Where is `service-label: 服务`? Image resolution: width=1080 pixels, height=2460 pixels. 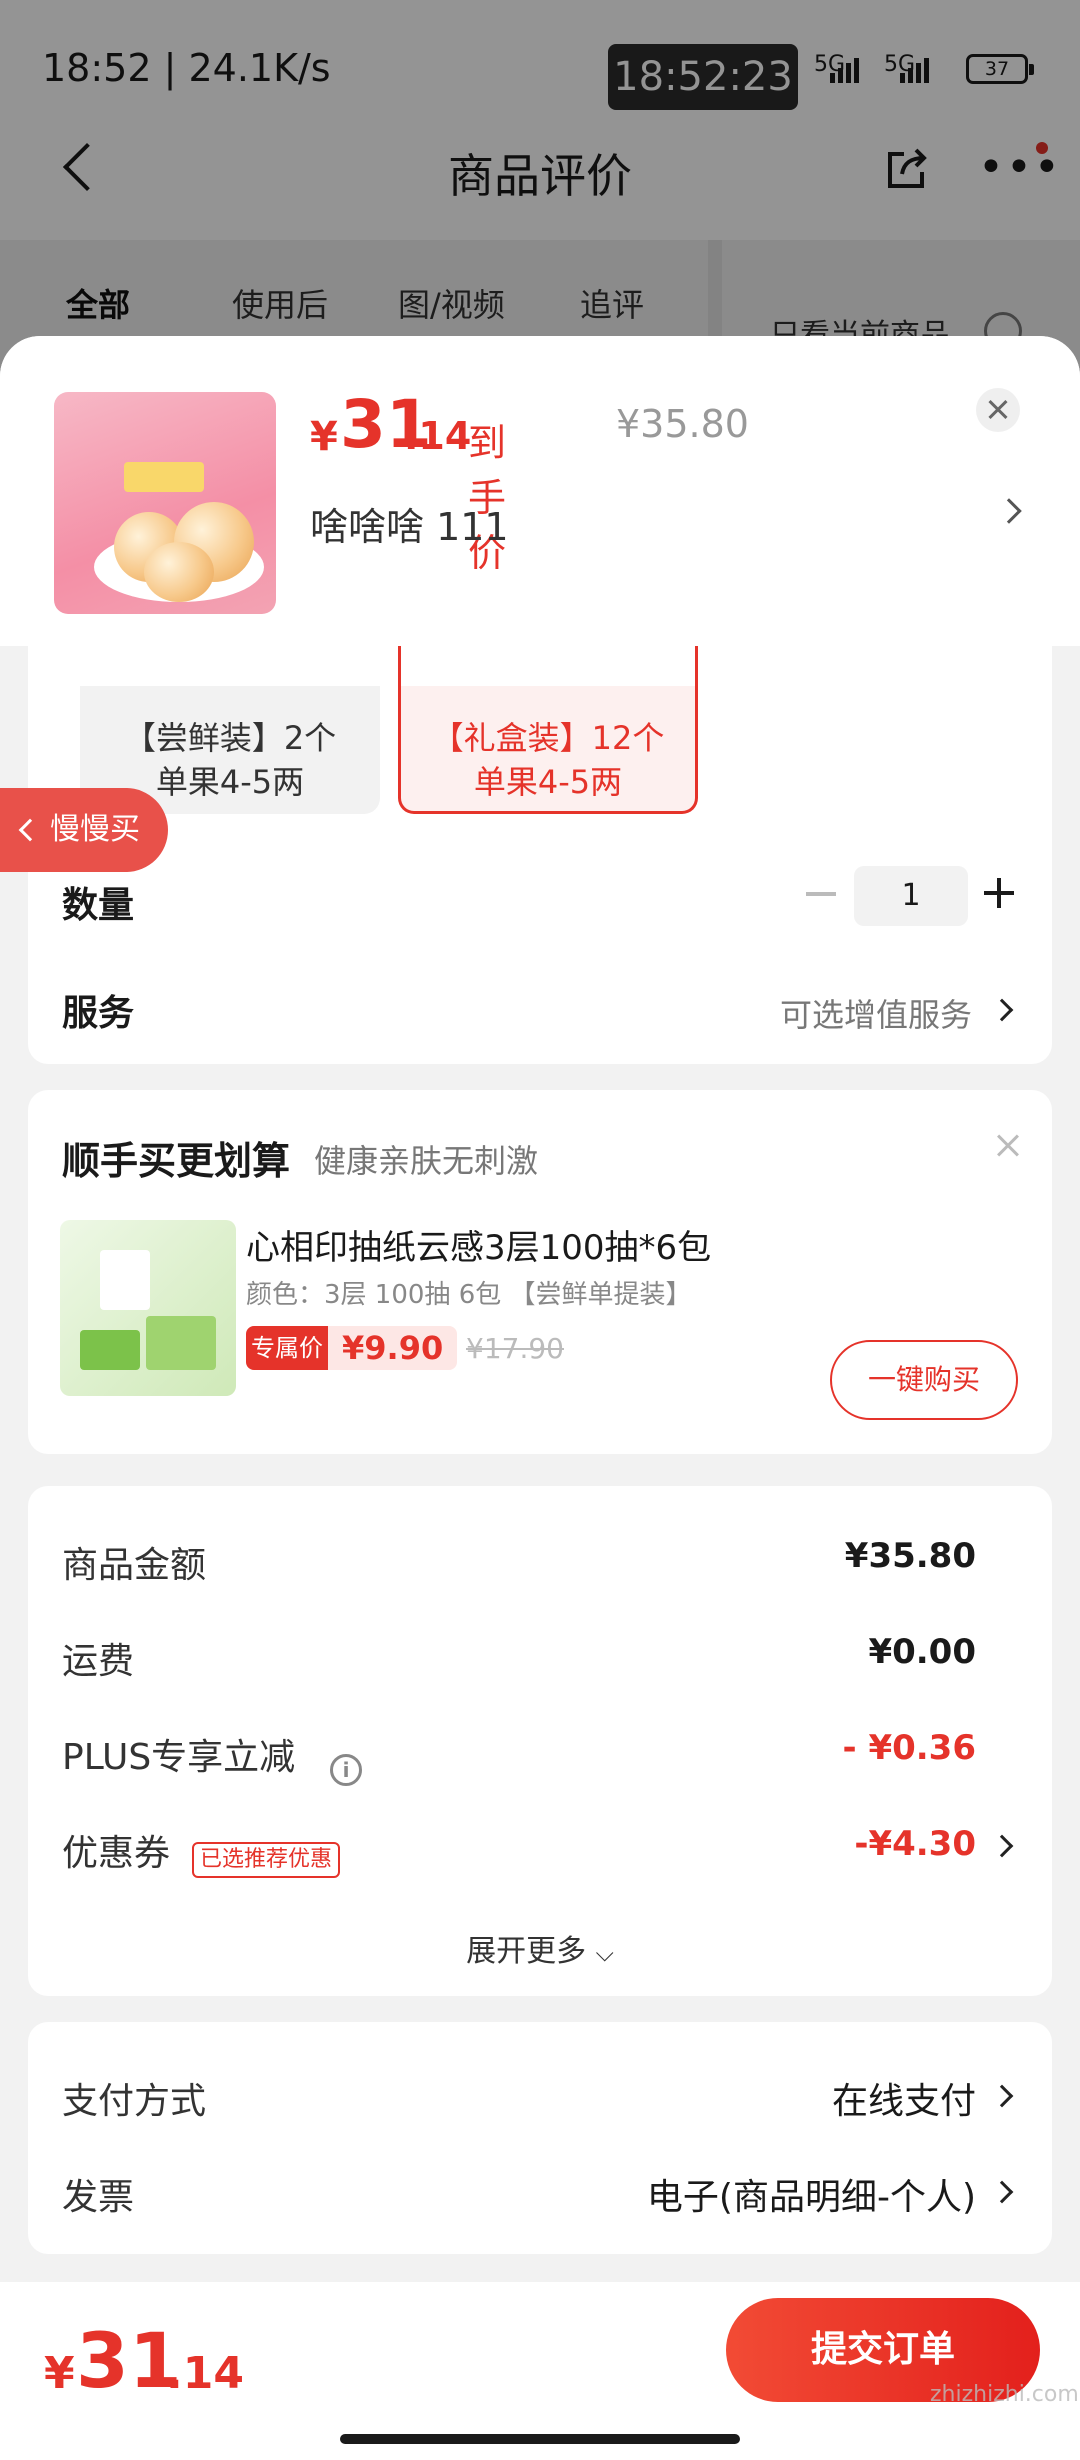 service-label: 服务 is located at coordinates (98, 1013).